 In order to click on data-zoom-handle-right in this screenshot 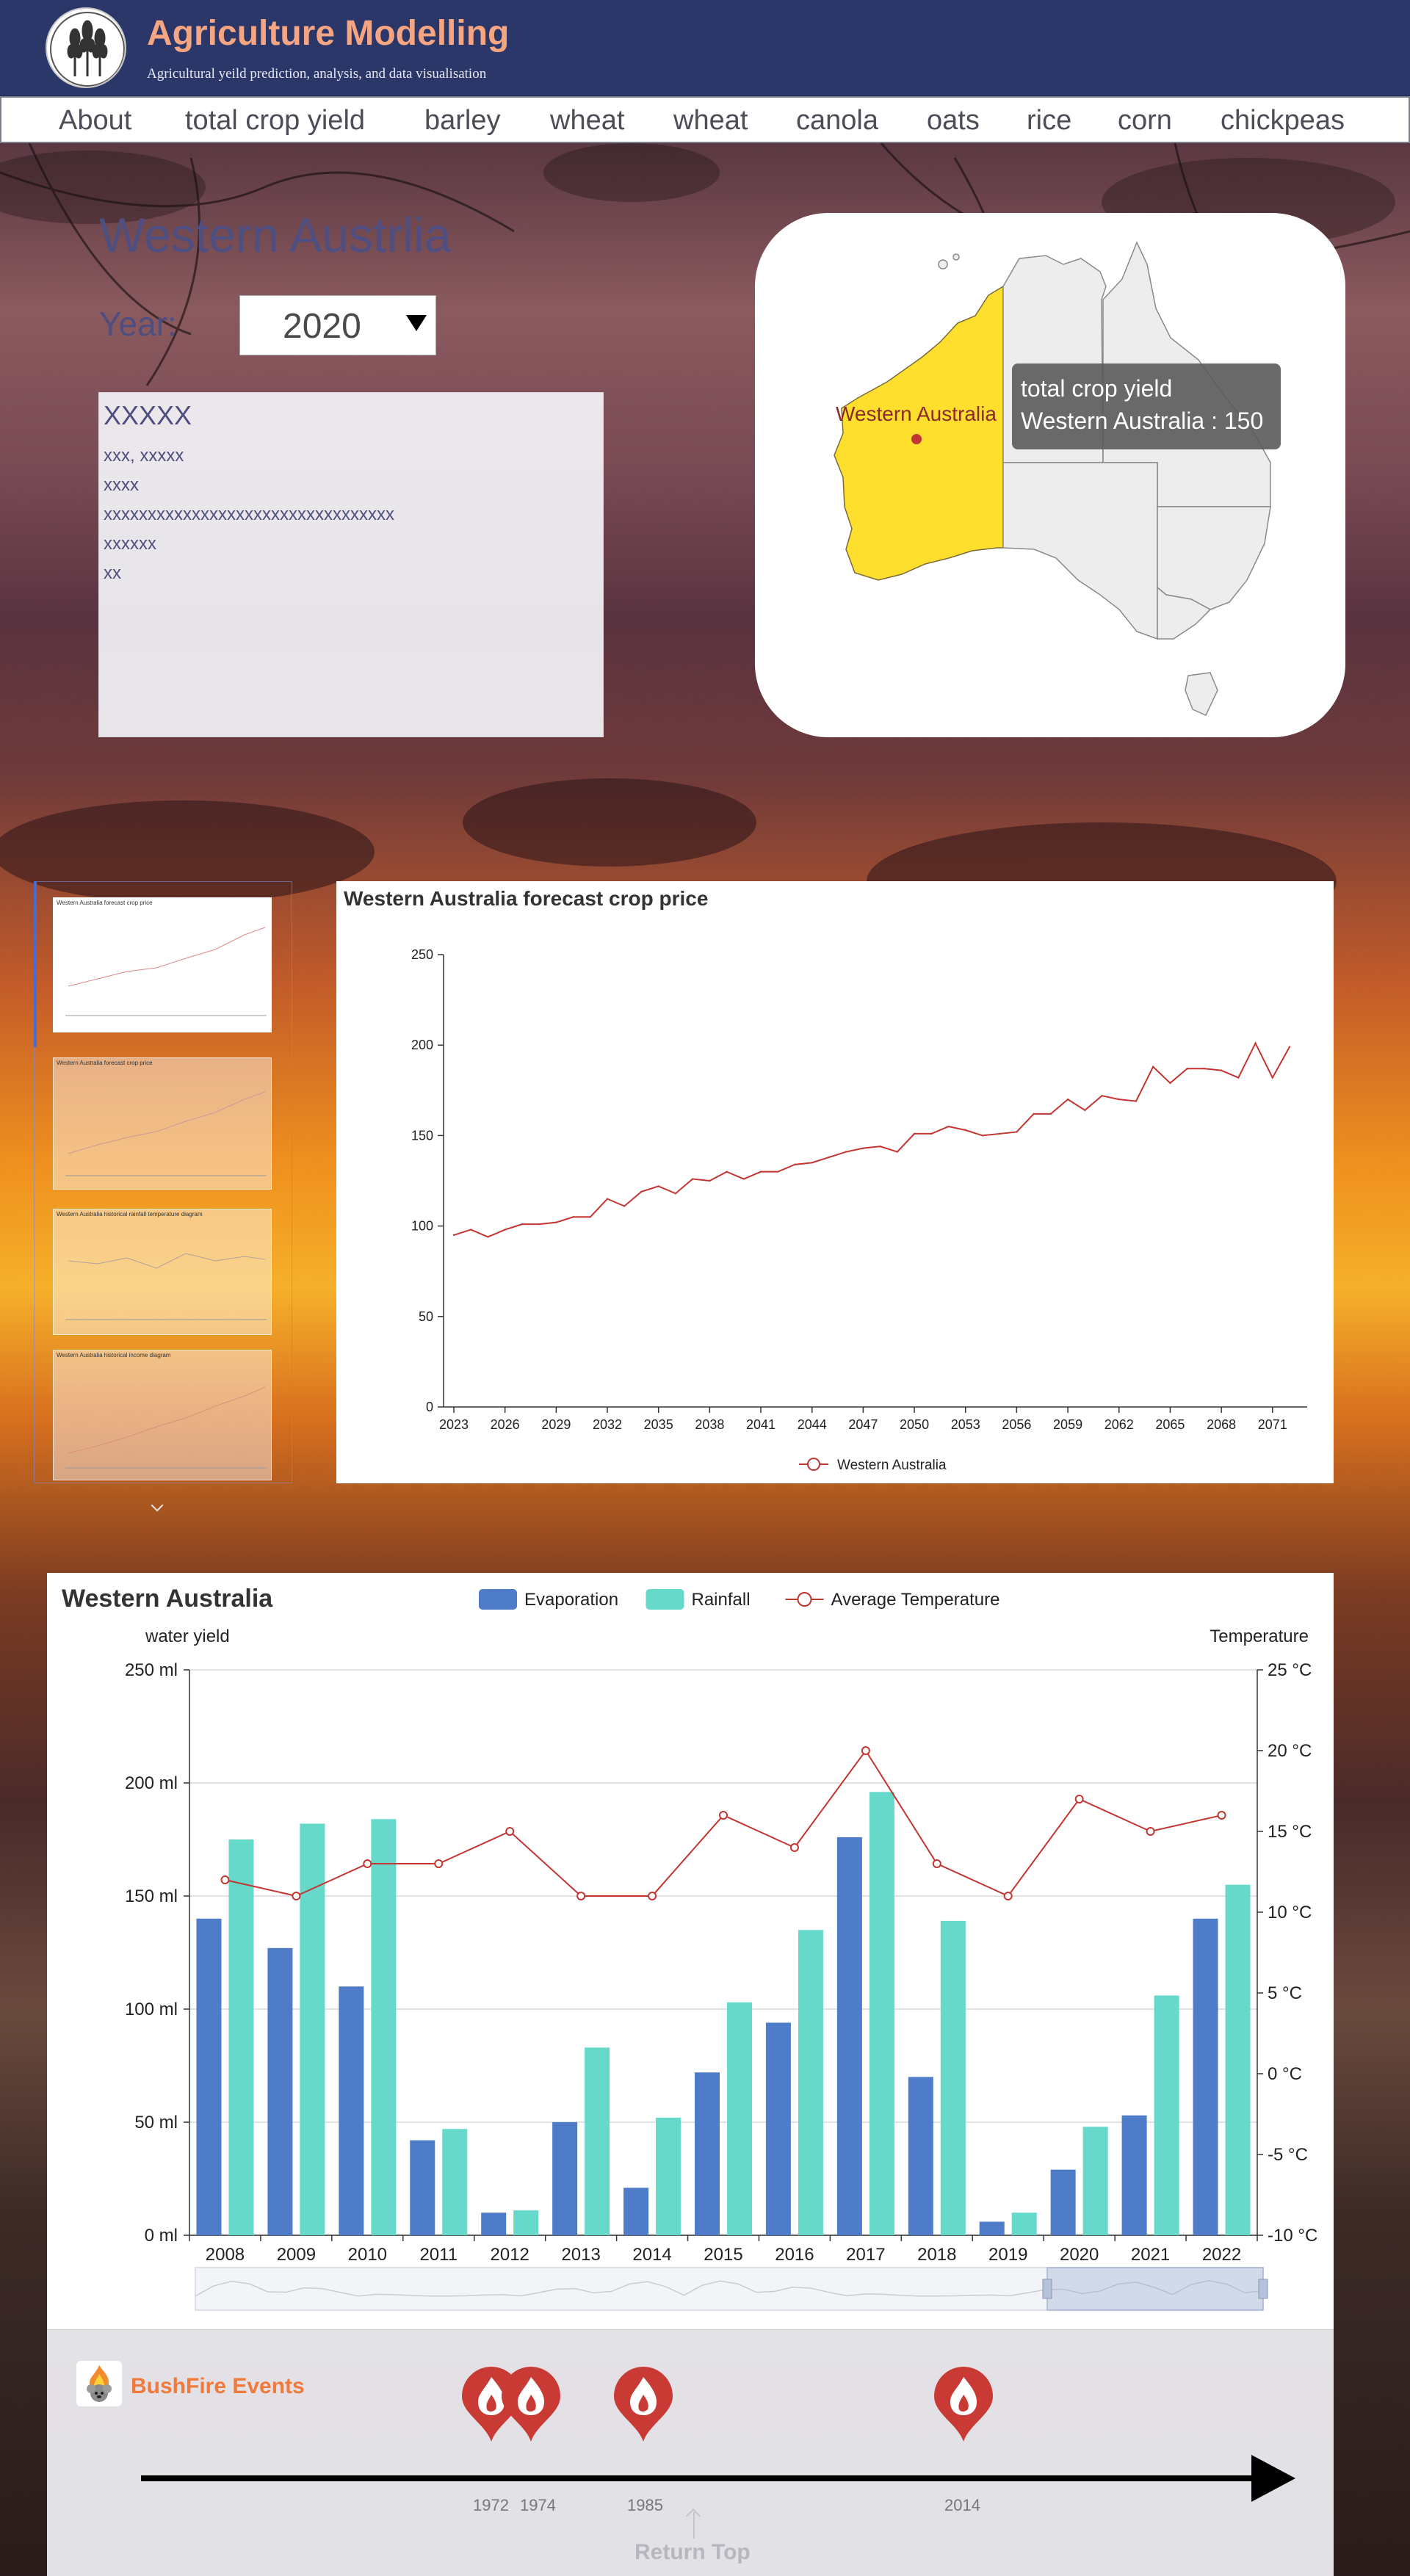, I will do `click(1263, 2289)`.